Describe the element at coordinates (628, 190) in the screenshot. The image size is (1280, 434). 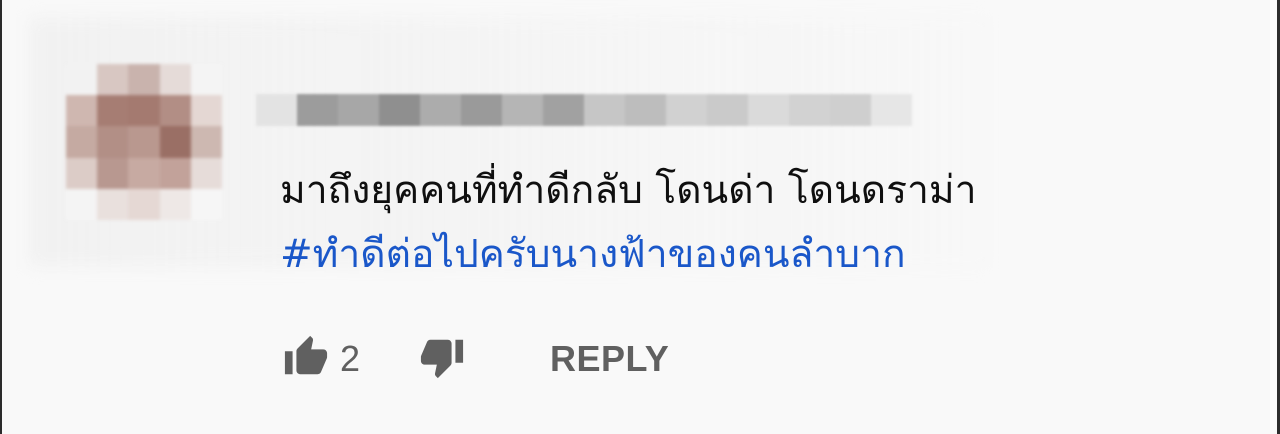
I see `comment-text: มาถึงยุคคนที่ทำดีกลับ โดนด่า โดนดราม่า` at that location.